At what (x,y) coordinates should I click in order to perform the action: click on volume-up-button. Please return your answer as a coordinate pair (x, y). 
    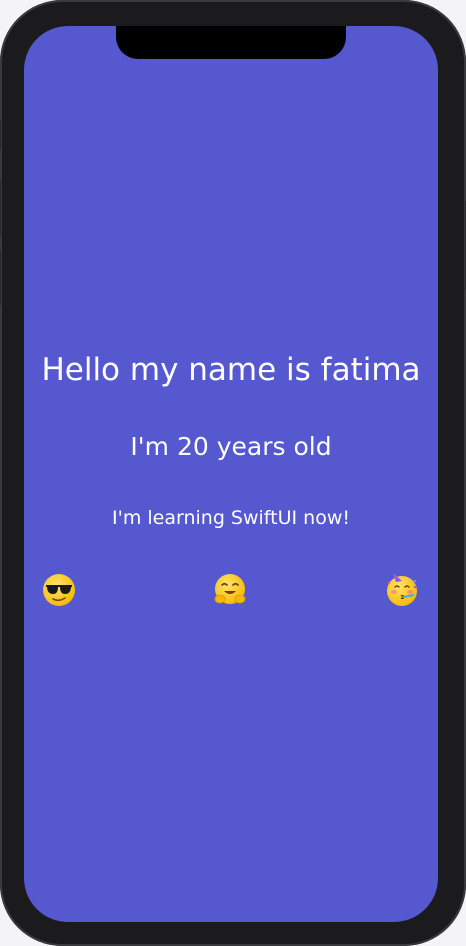
    Looking at the image, I should click on (0, 208).